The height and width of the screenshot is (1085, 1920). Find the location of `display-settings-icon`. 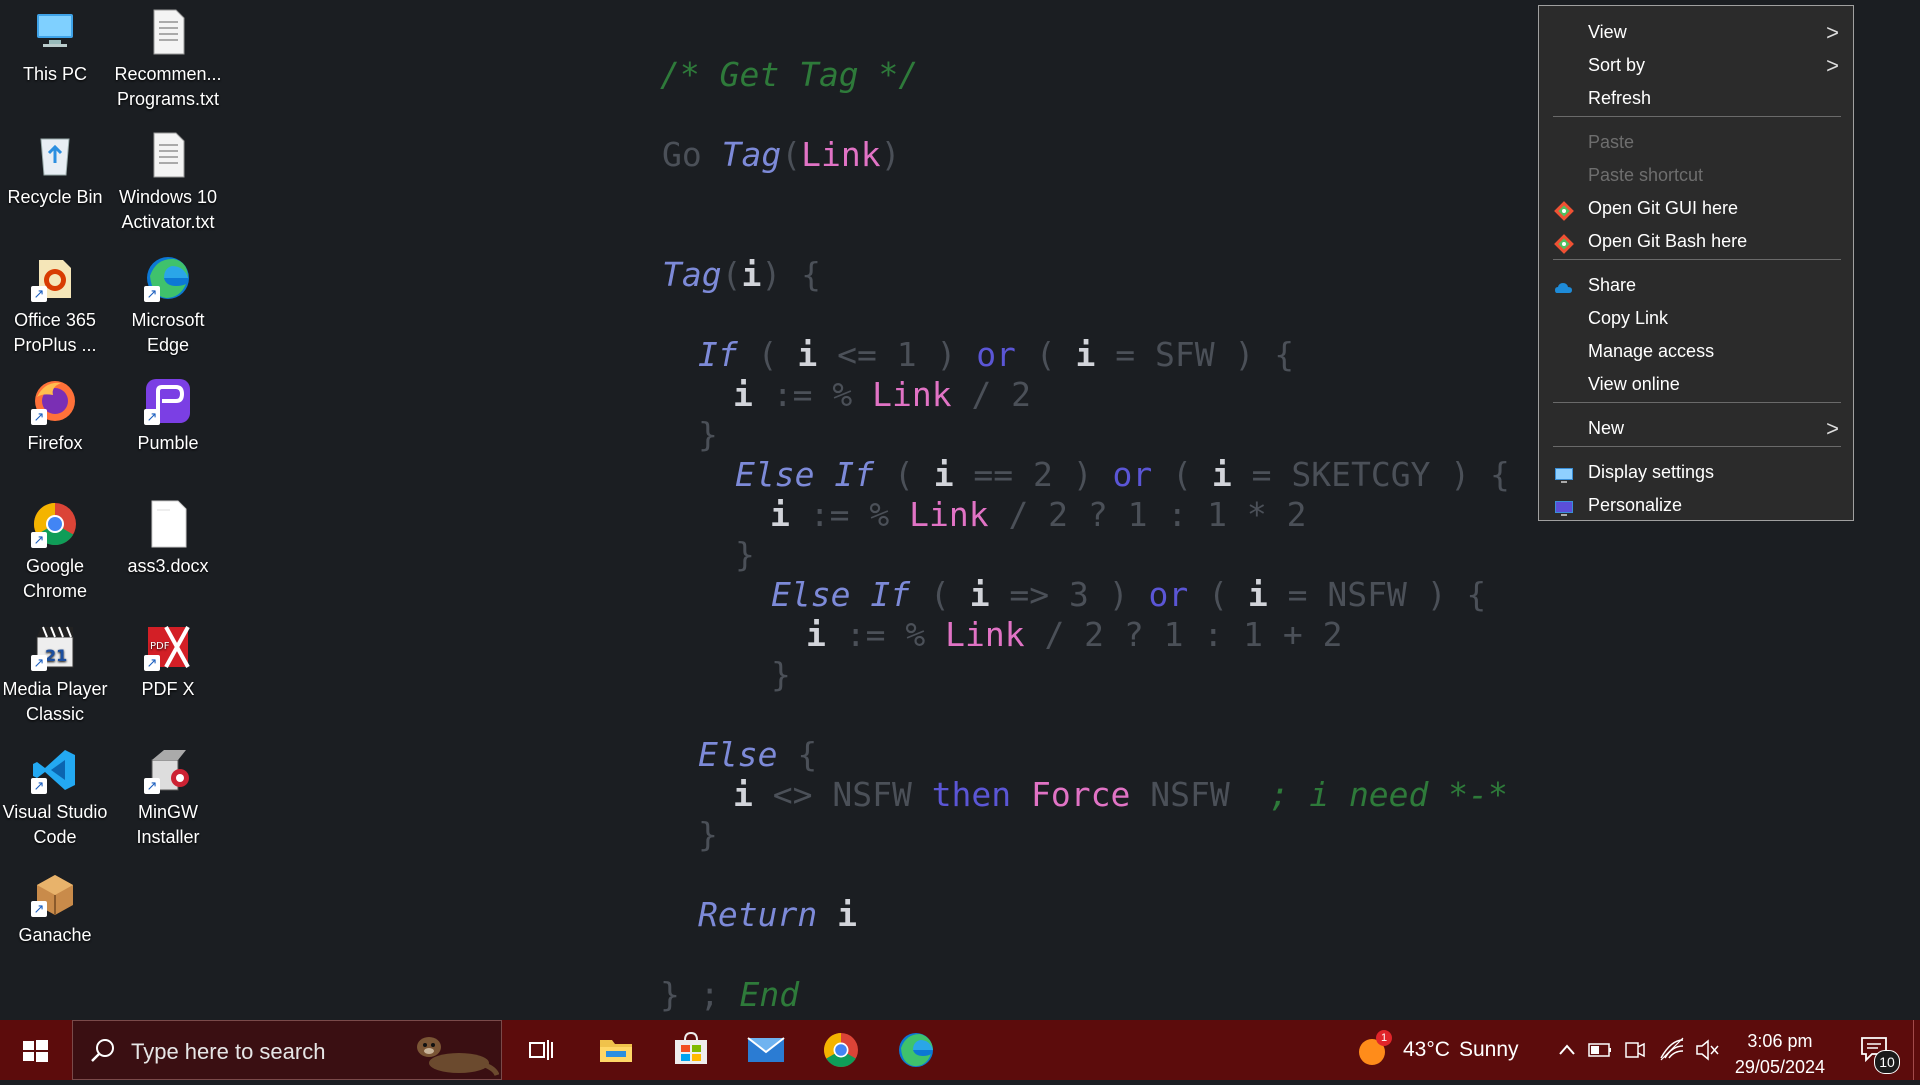

display-settings-icon is located at coordinates (1564, 473).